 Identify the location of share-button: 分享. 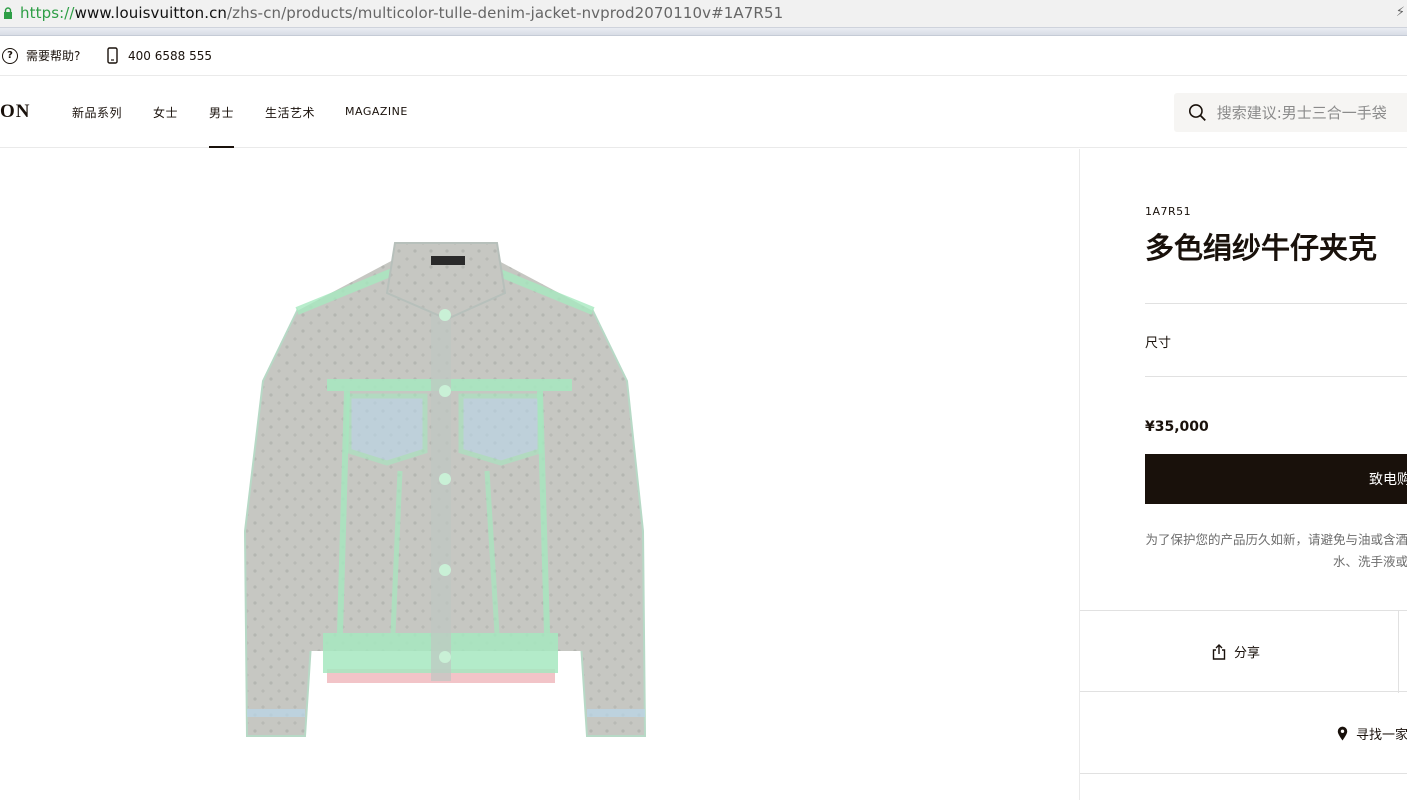
(1236, 651).